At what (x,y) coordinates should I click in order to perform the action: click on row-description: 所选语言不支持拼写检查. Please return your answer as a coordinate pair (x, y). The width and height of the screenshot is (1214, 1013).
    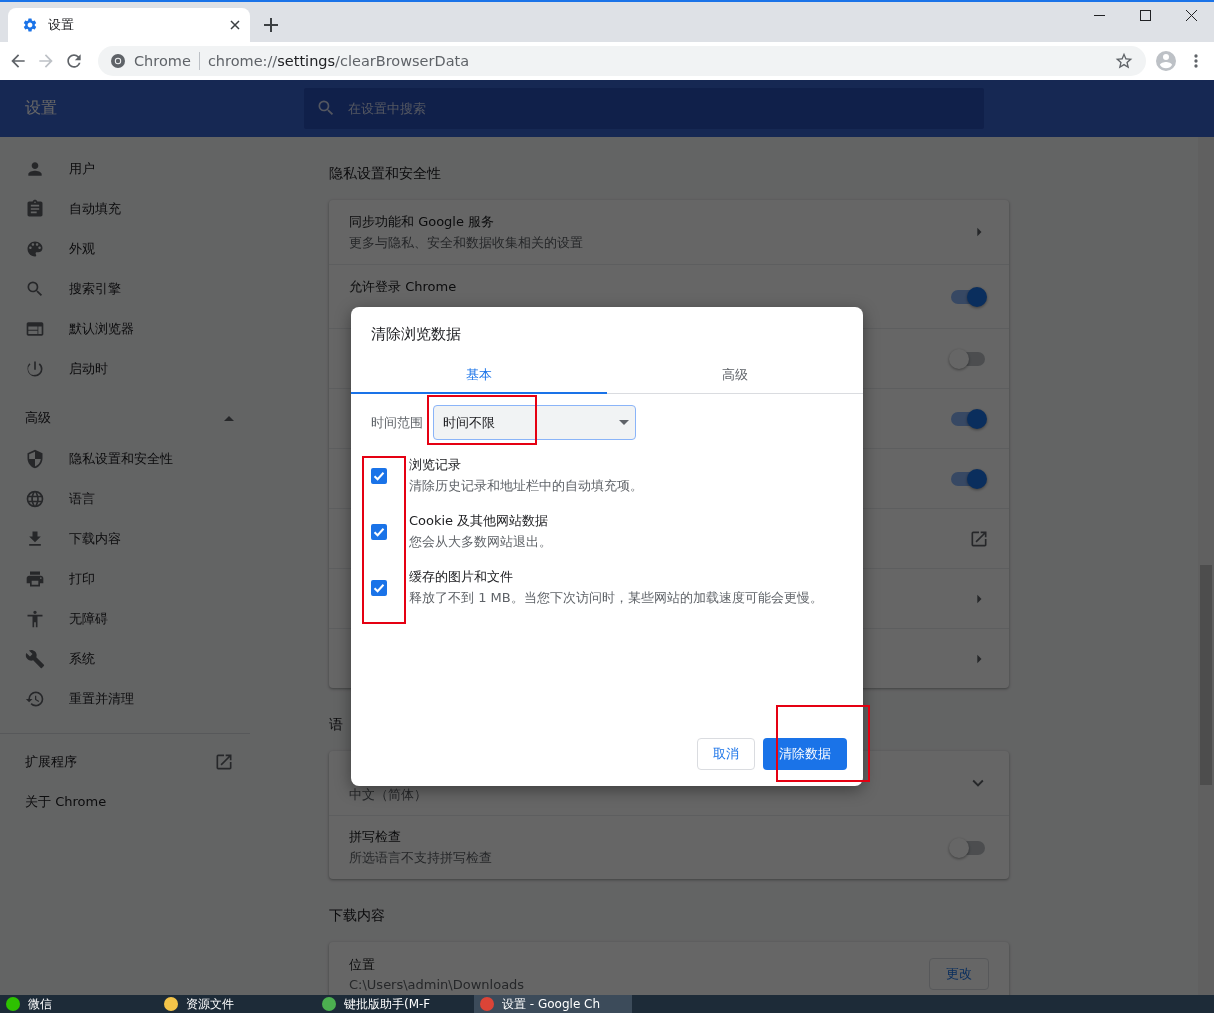
    Looking at the image, I should click on (421, 858).